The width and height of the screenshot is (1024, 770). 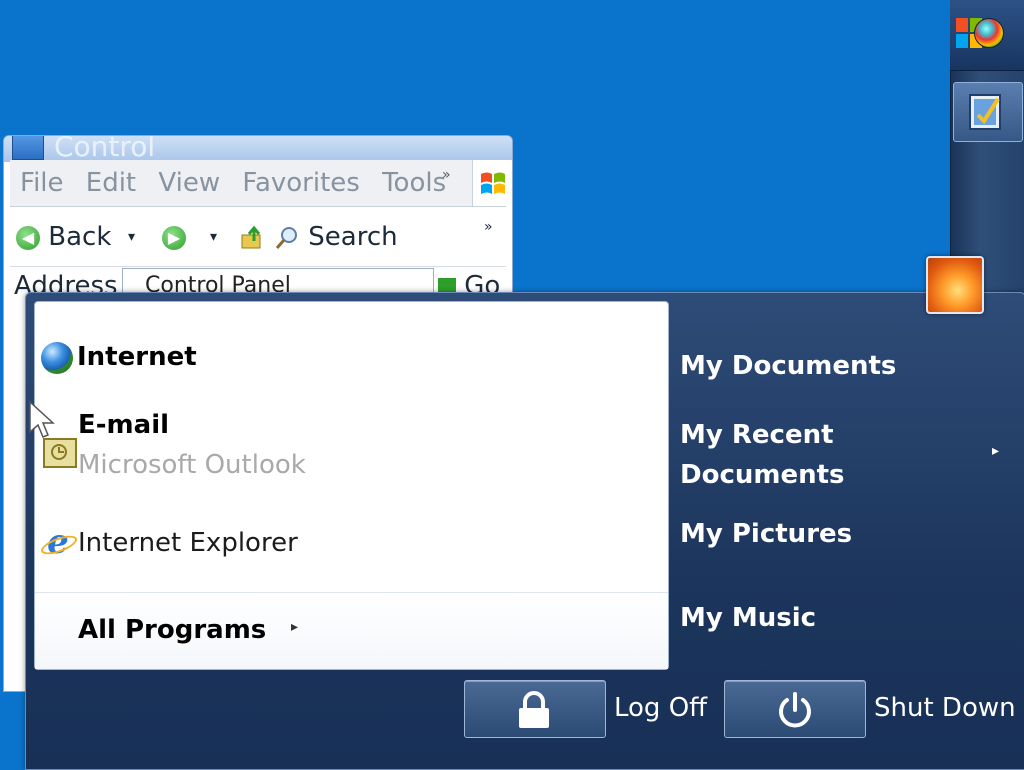 I want to click on menu-bar: File Edit View Favorites Tools », so click(x=261, y=183).